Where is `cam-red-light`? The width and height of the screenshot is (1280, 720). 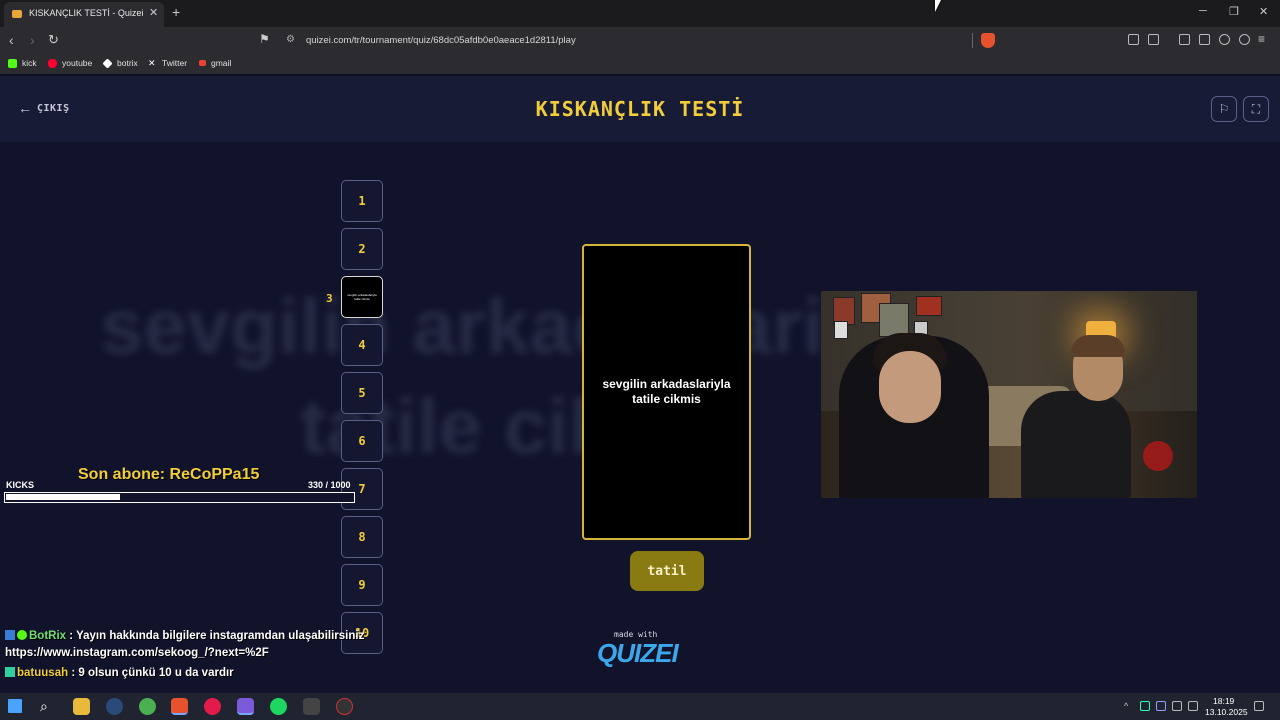
cam-red-light is located at coordinates (1158, 456).